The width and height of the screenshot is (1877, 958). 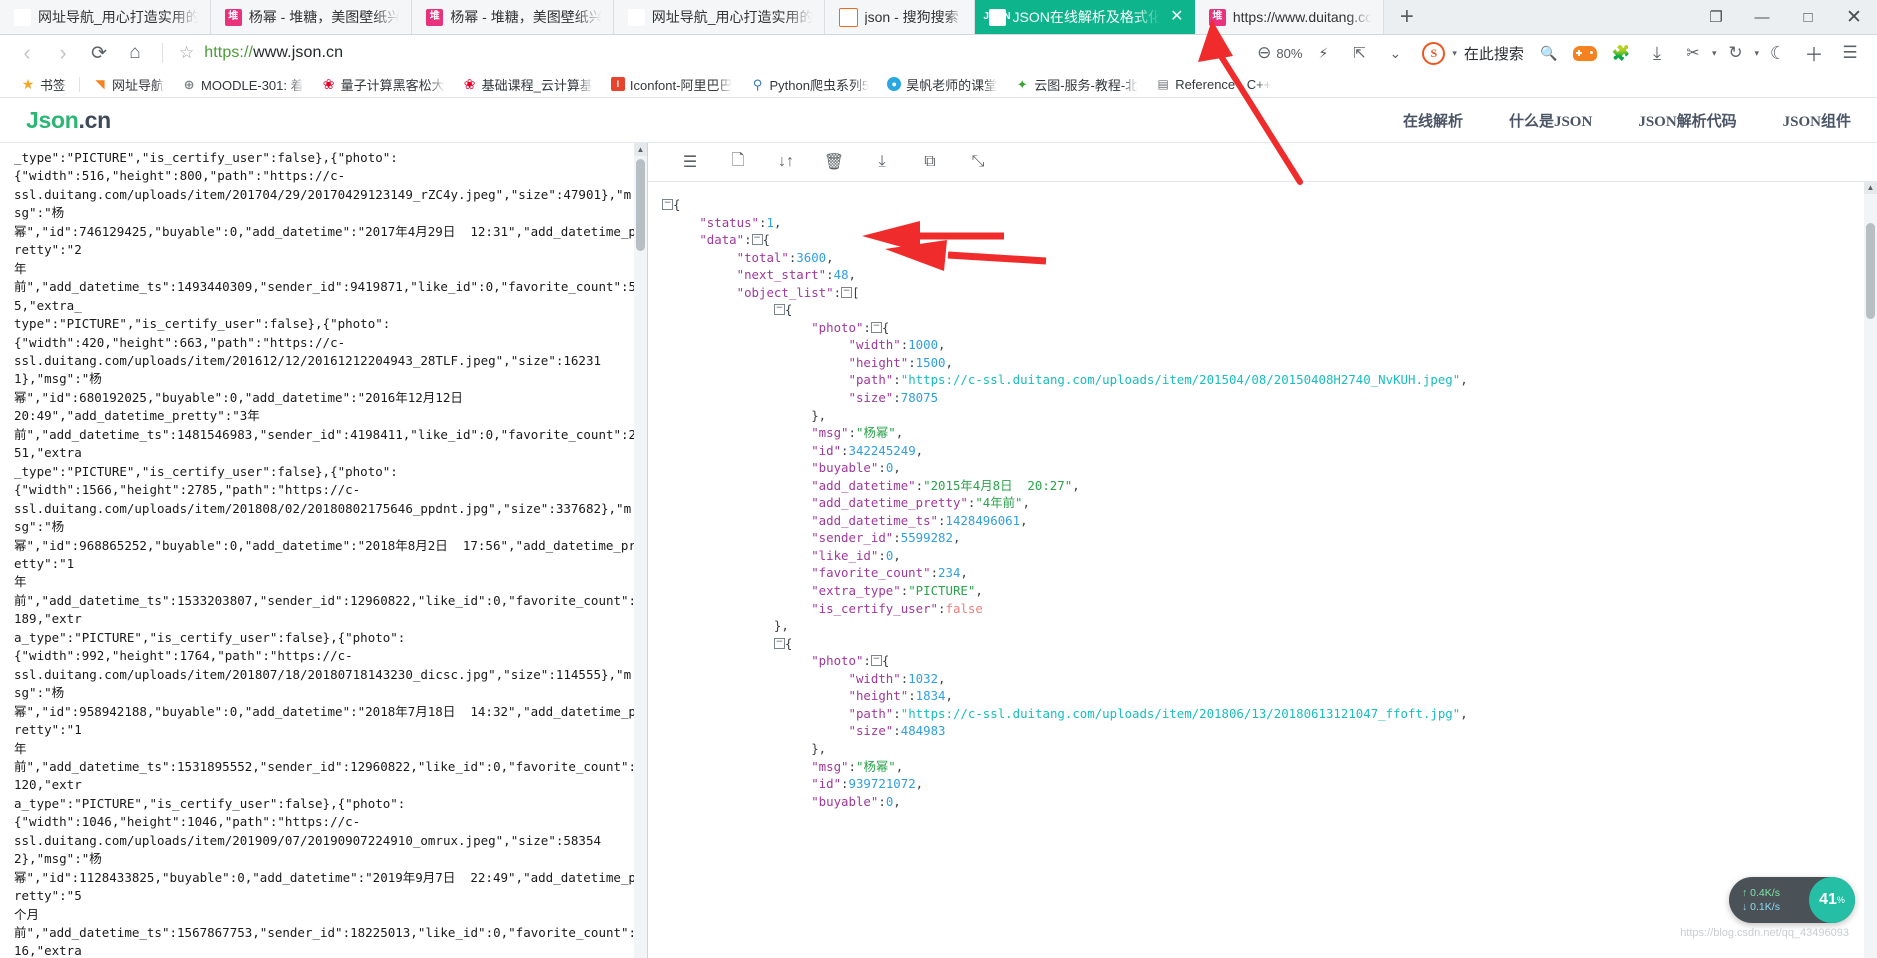 What do you see at coordinates (923, 678) in the screenshot?
I see `json-value-photo1-width: 1032` at bounding box center [923, 678].